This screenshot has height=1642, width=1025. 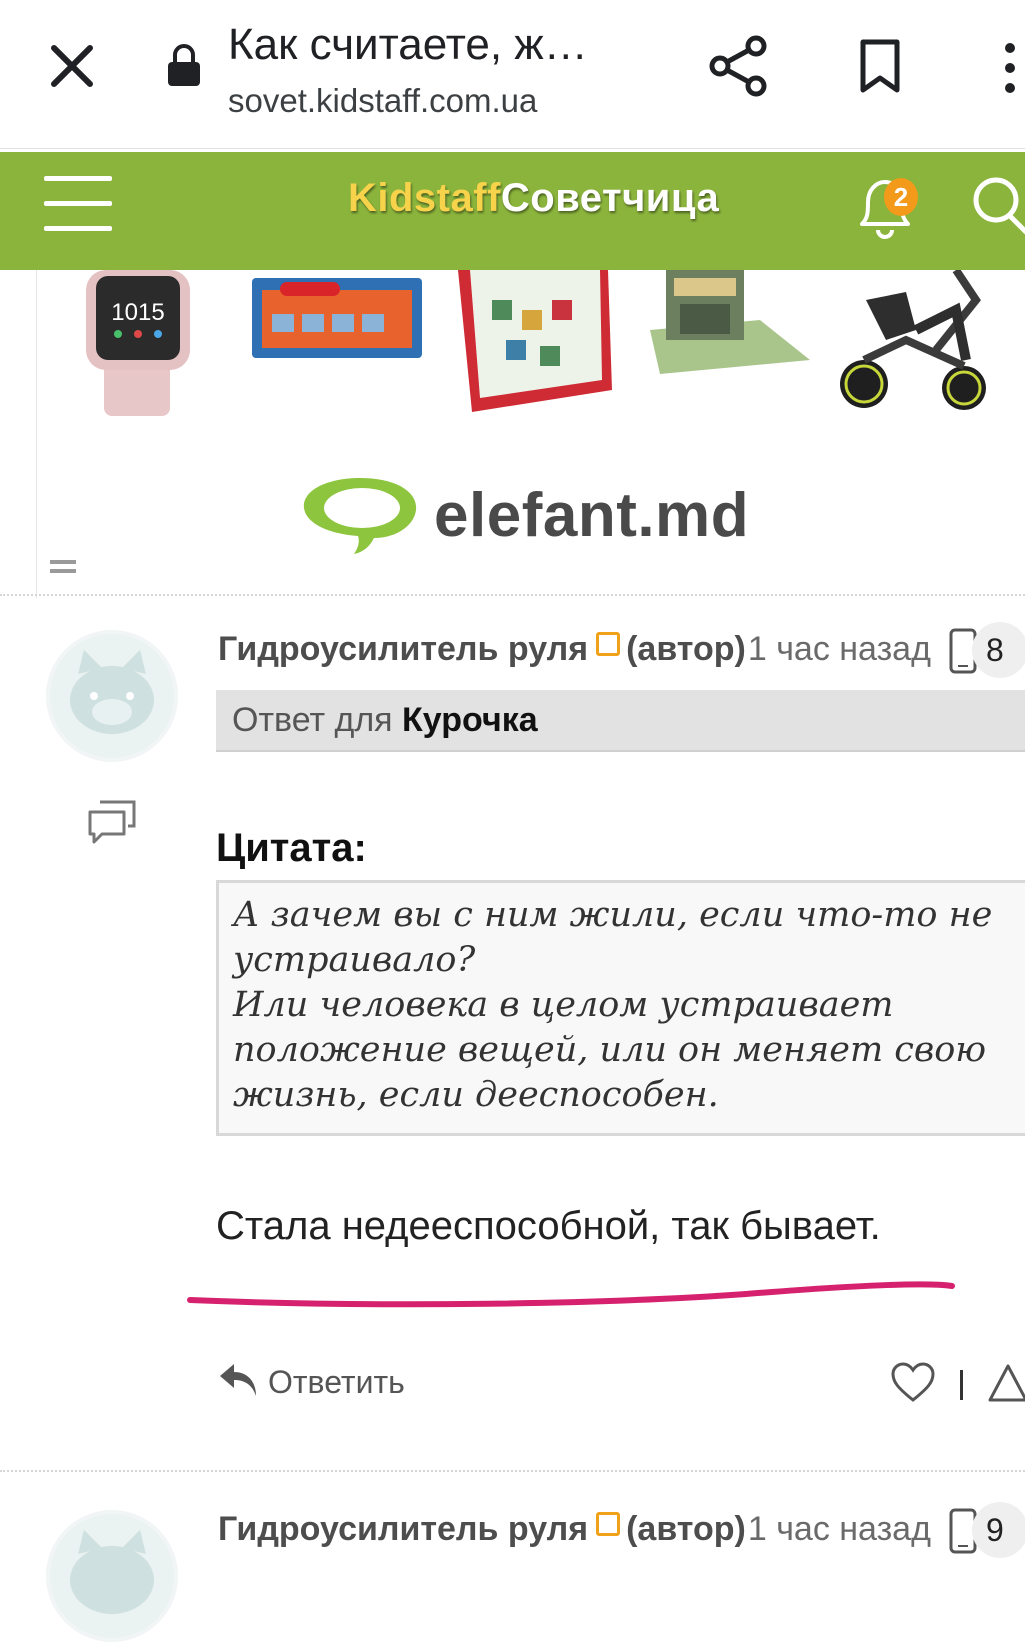 What do you see at coordinates (112, 822) in the screenshot?
I see `thread-icon` at bounding box center [112, 822].